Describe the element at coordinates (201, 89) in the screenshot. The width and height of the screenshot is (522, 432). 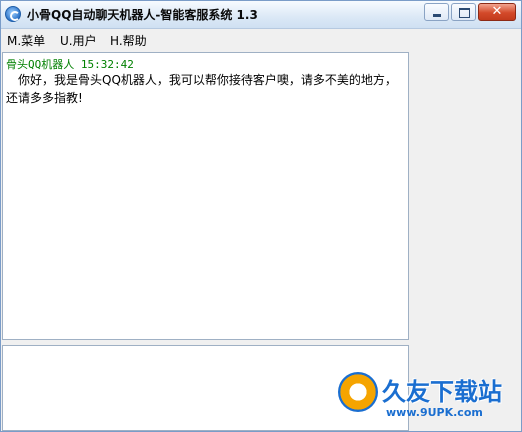
I see `message-text: 你好，我是骨头QQ机器人，我可以帮你接待客户噢，请多不美的地方，还请多多指教!` at that location.